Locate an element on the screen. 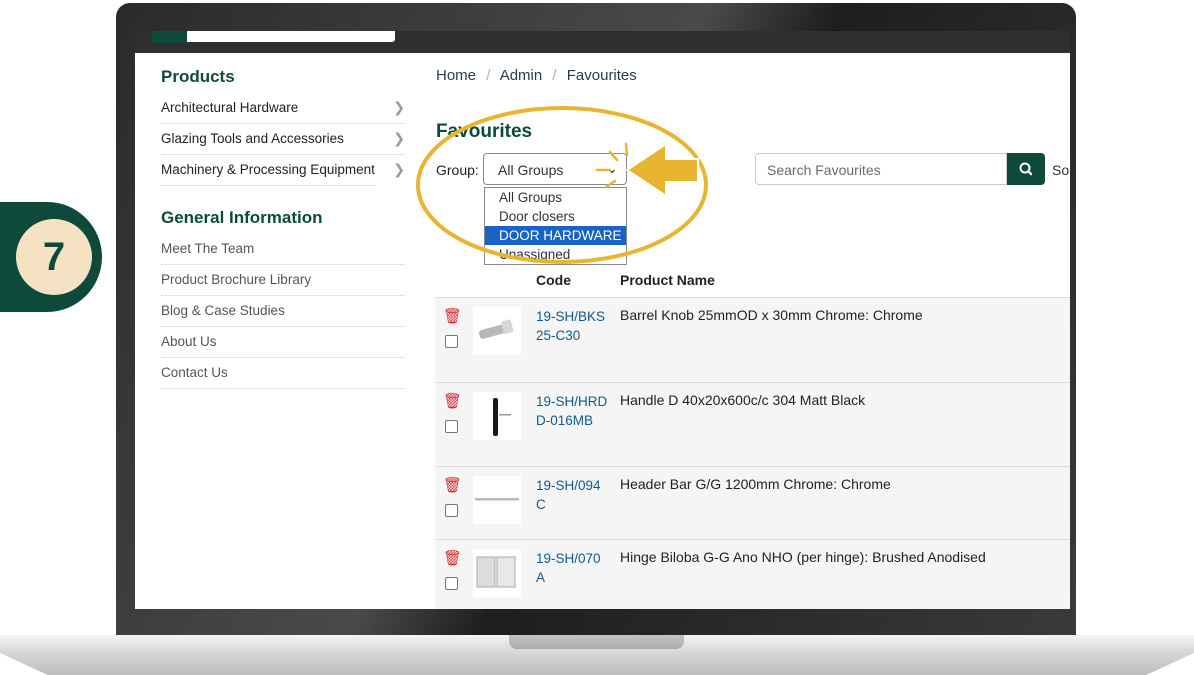 The height and width of the screenshot is (675, 1194). breadcrumb-current: Favourites is located at coordinates (601, 75).